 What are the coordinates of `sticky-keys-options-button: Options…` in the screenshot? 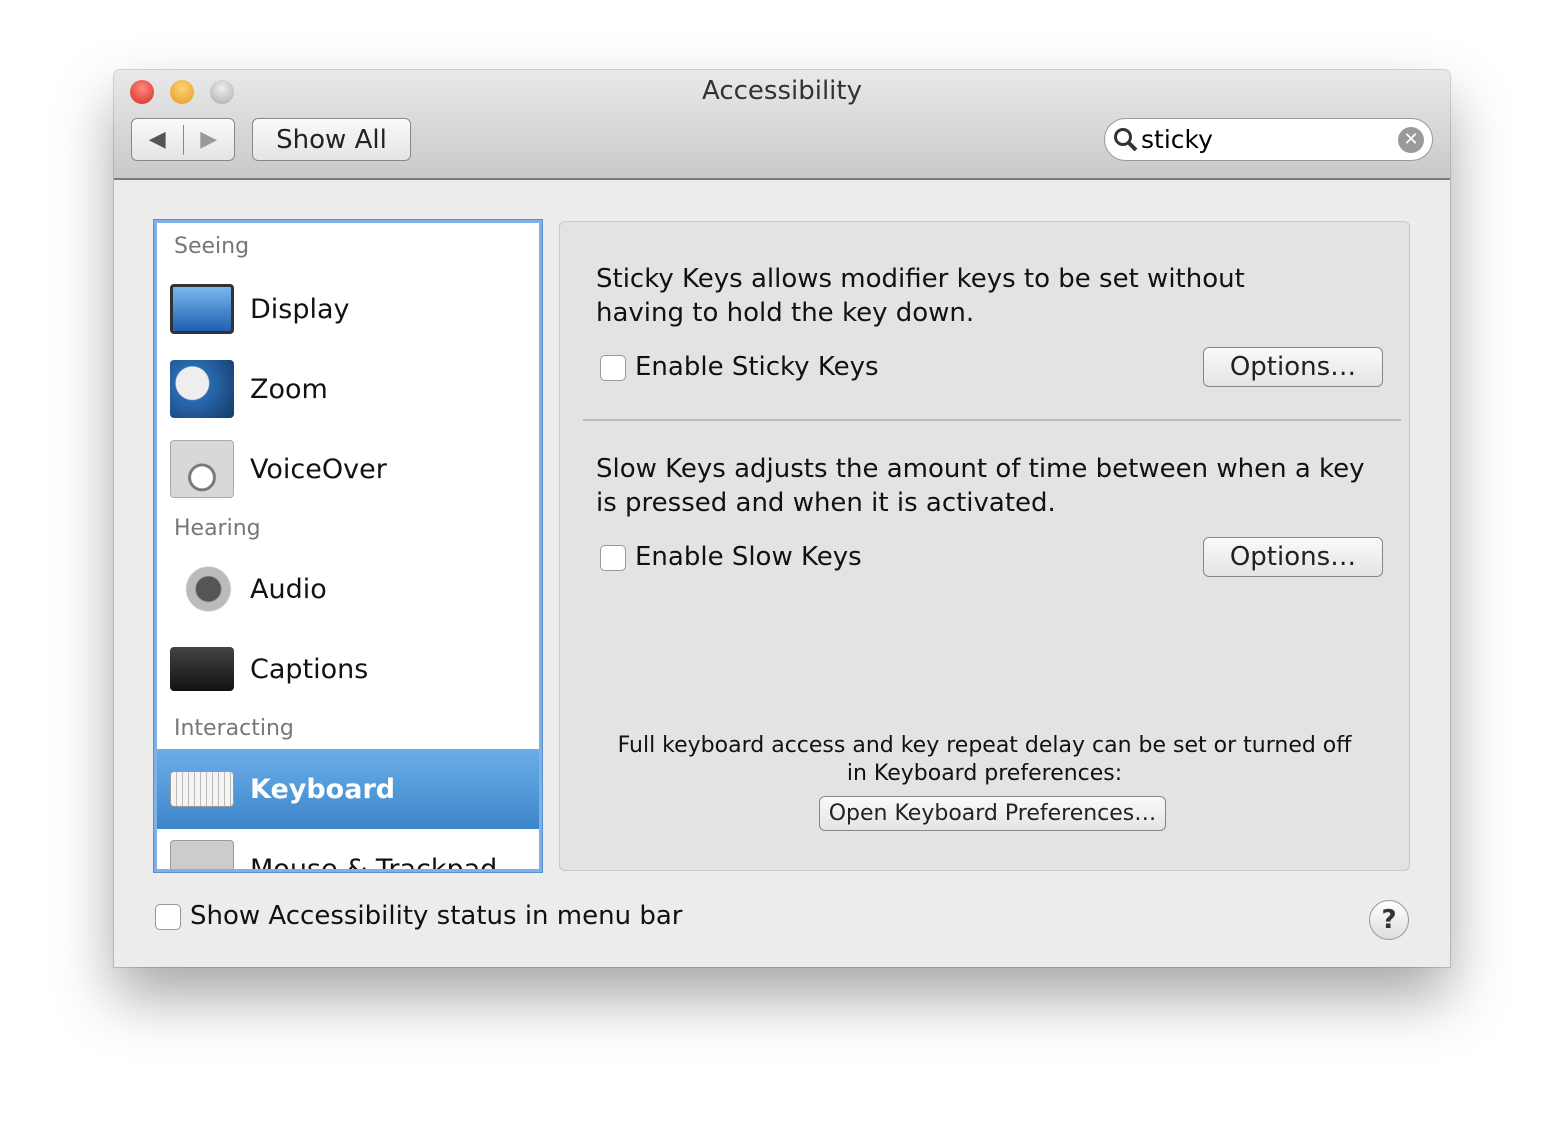 It's located at (1293, 367).